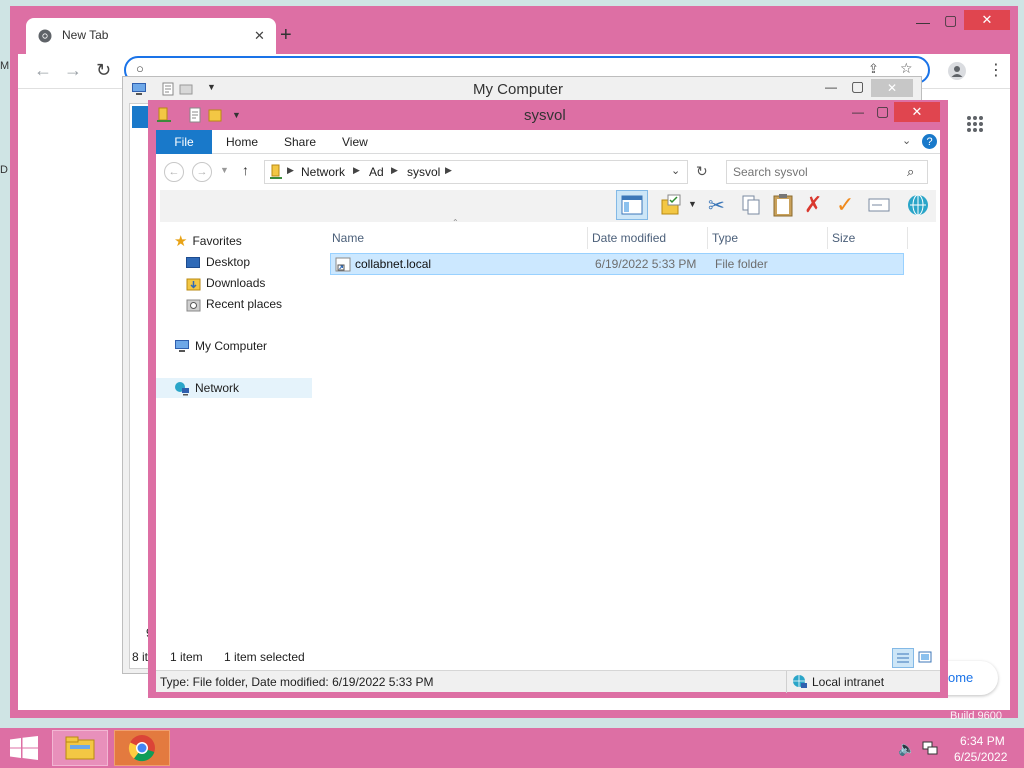 Image resolution: width=1024 pixels, height=768 pixels. I want to click on large-icons-view-icon, so click(925, 657).